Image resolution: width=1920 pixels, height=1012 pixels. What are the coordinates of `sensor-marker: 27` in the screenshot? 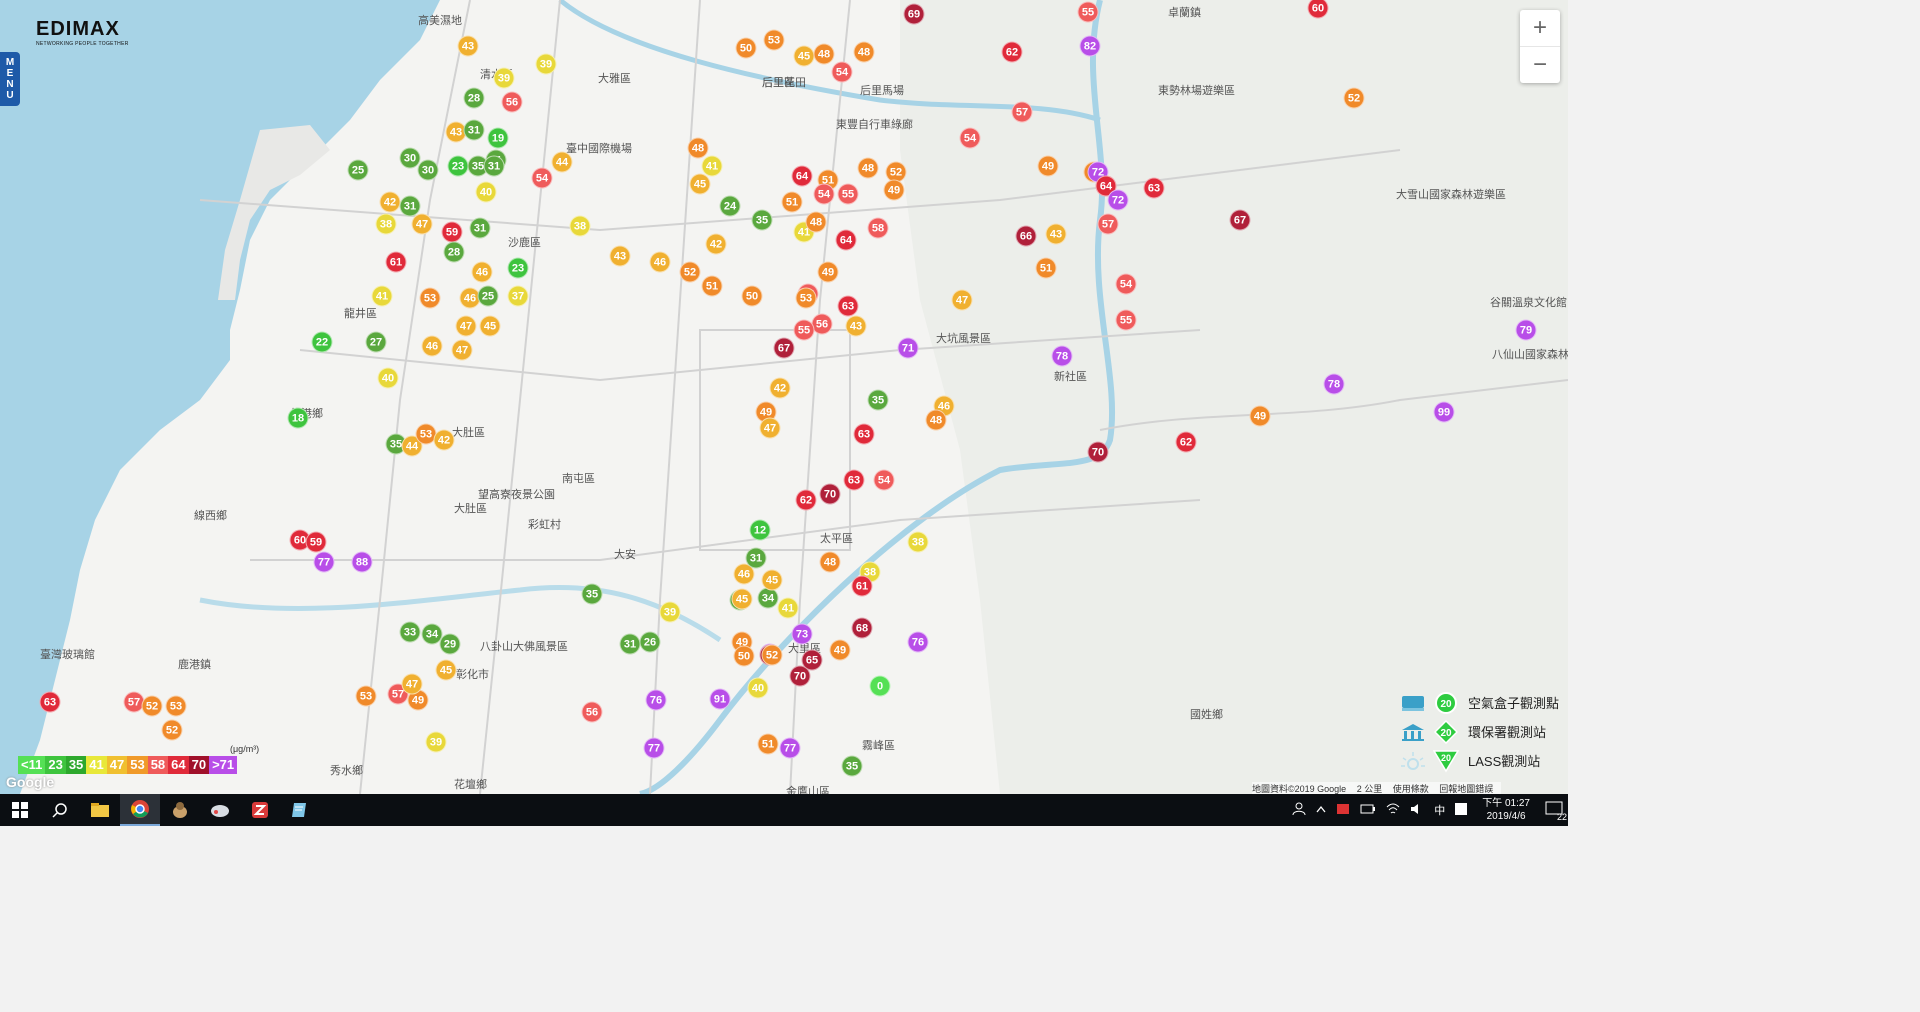 It's located at (376, 342).